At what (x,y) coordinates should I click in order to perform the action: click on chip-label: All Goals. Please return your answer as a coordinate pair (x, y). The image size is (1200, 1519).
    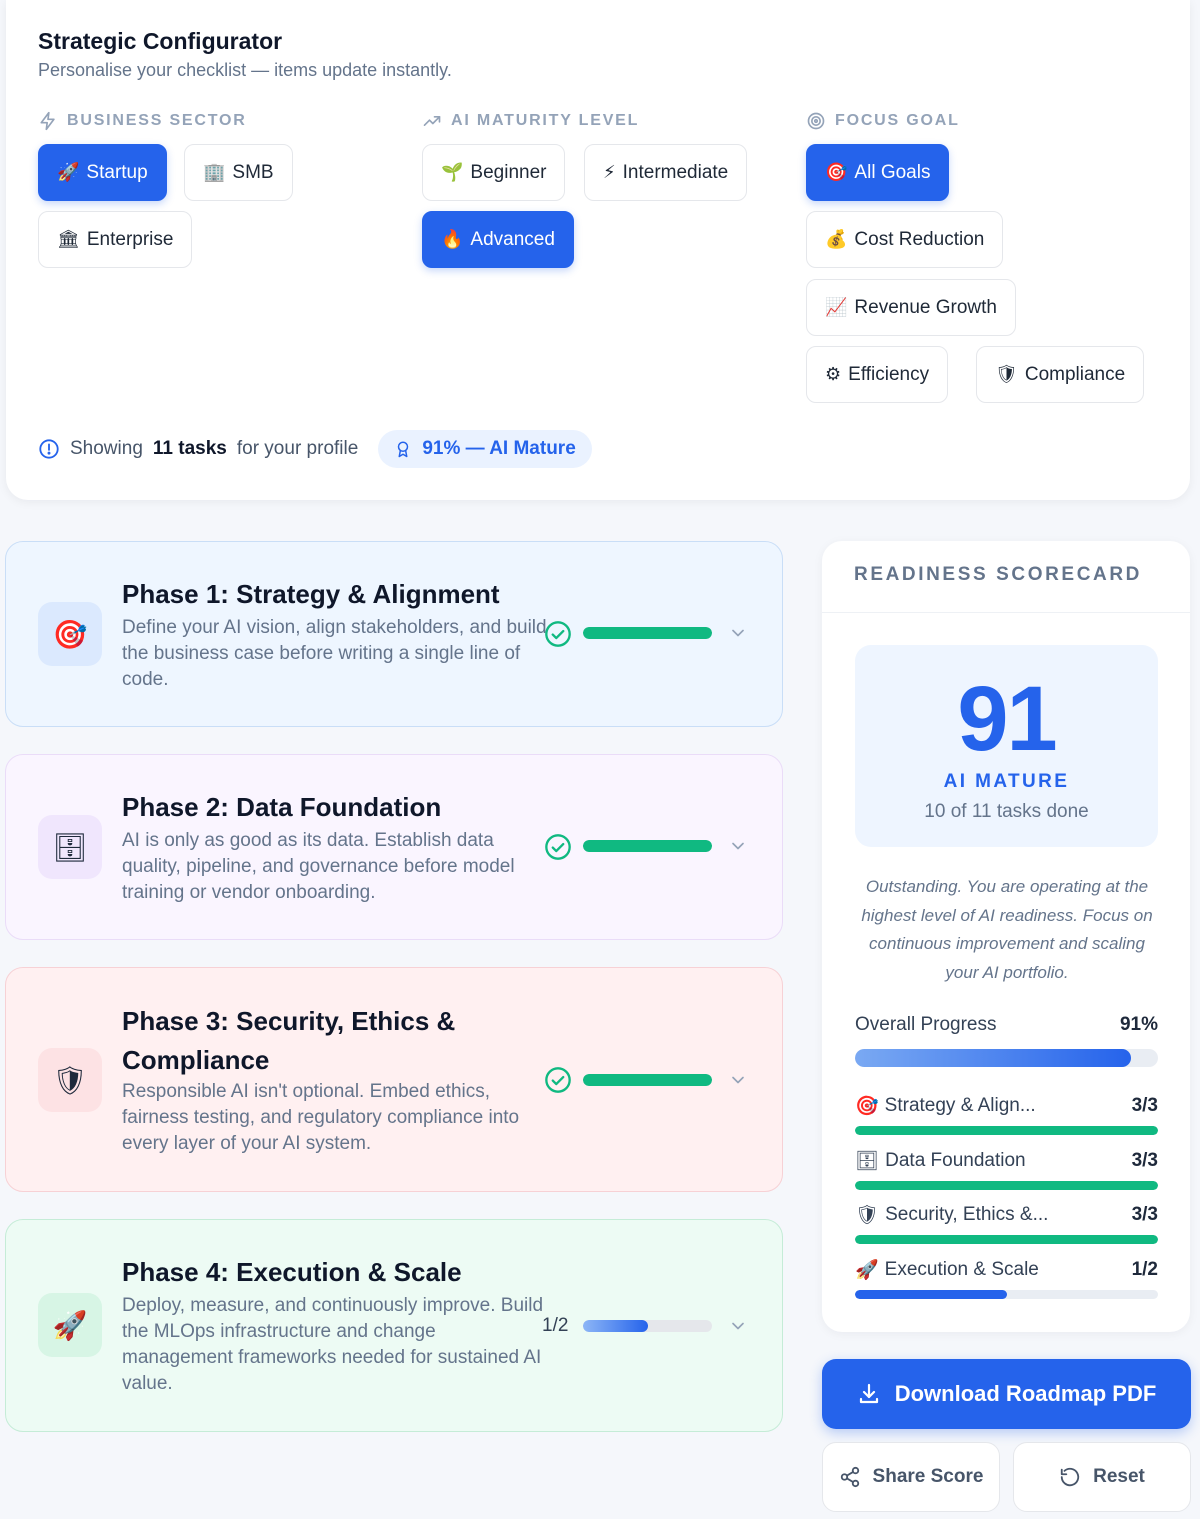
    Looking at the image, I should click on (892, 172).